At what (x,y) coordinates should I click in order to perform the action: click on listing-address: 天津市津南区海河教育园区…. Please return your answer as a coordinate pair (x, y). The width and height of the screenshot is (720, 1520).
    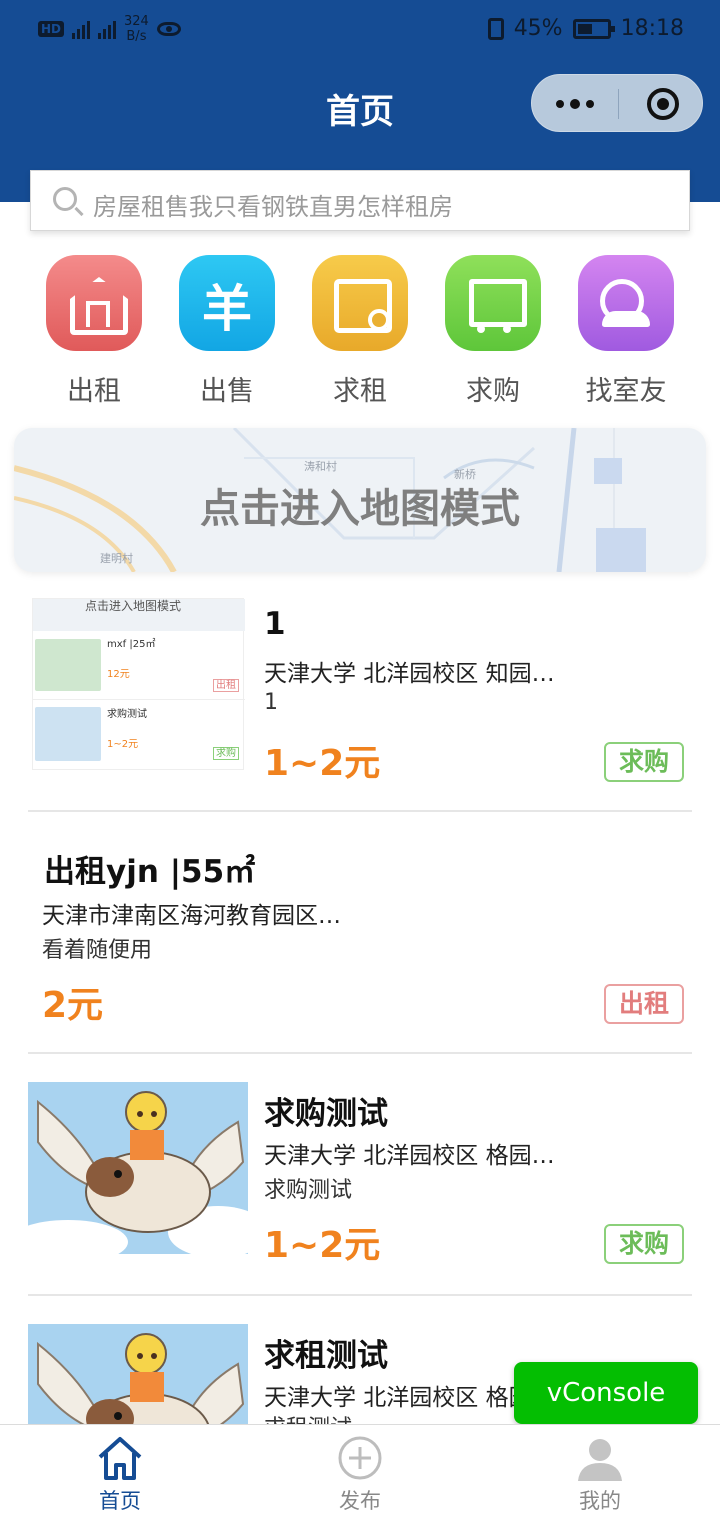
    Looking at the image, I should click on (191, 916).